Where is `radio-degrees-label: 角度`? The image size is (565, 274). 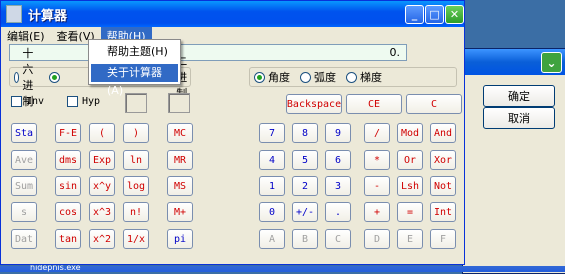
radio-degrees-label: 角度 is located at coordinates (279, 77).